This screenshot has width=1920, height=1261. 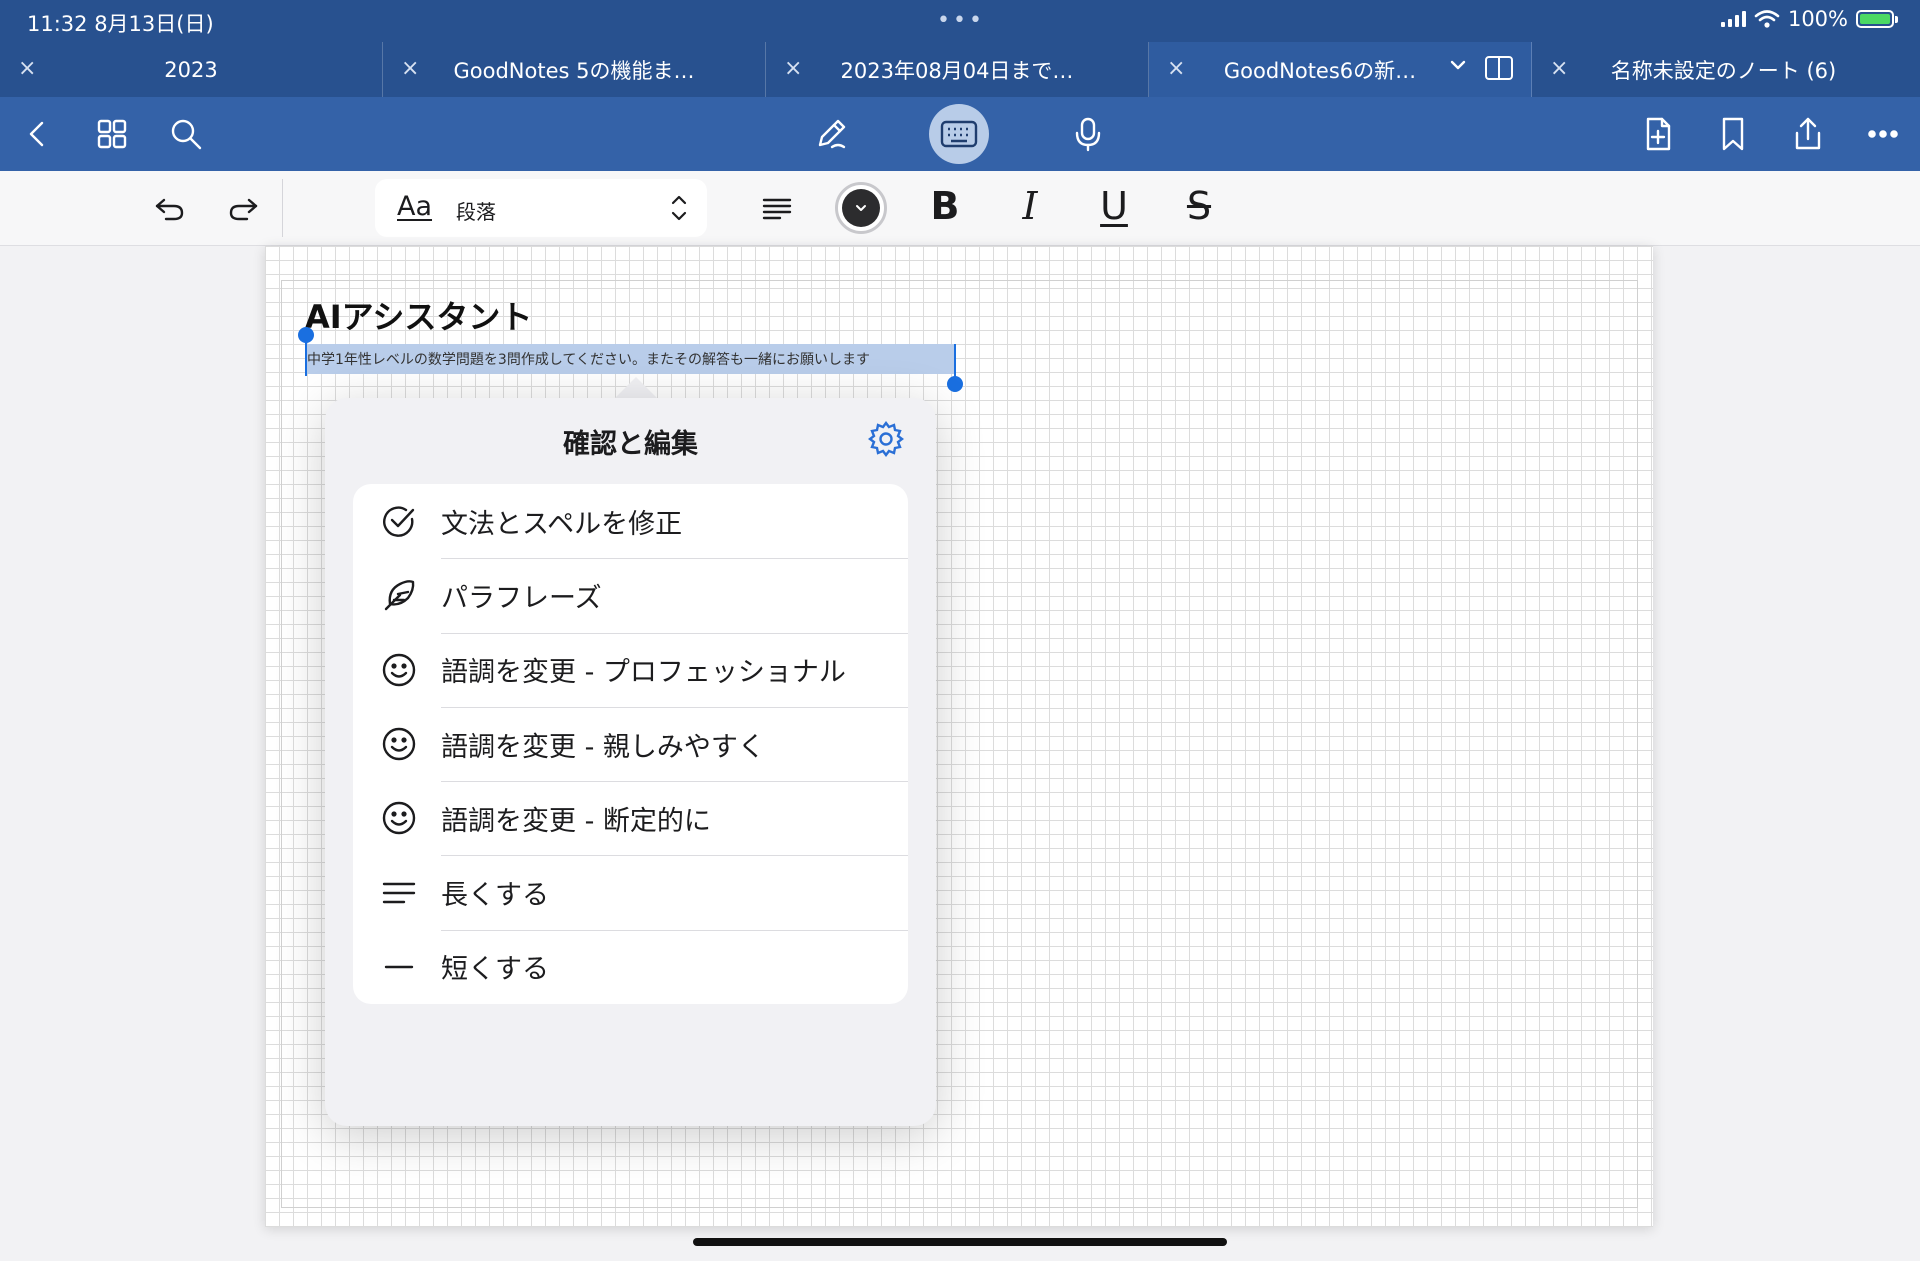 I want to click on menu-item-label: 語調を変更 - プロフェッショナル, so click(x=643, y=673).